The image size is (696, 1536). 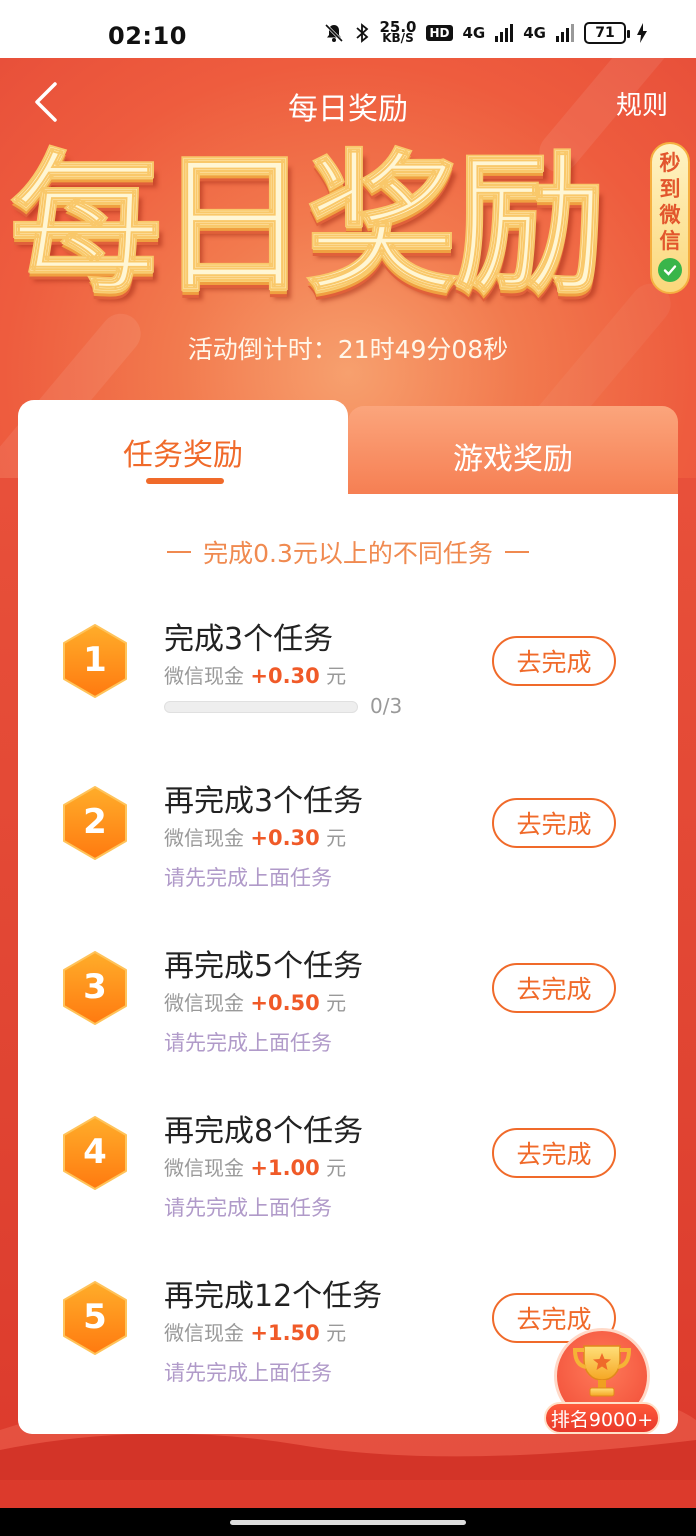 I want to click on ranking-label: 排名9000+, so click(x=602, y=1418).